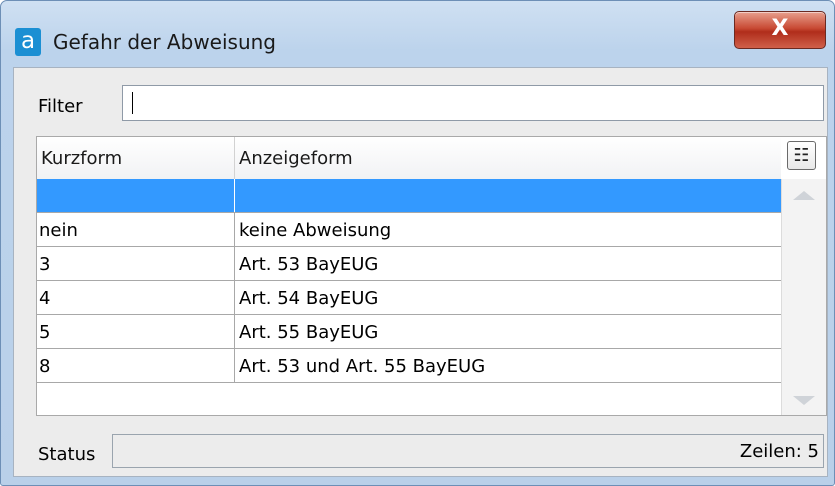 The height and width of the screenshot is (486, 835). I want to click on cell-anzeigeform: keine Abweisung, so click(315, 230).